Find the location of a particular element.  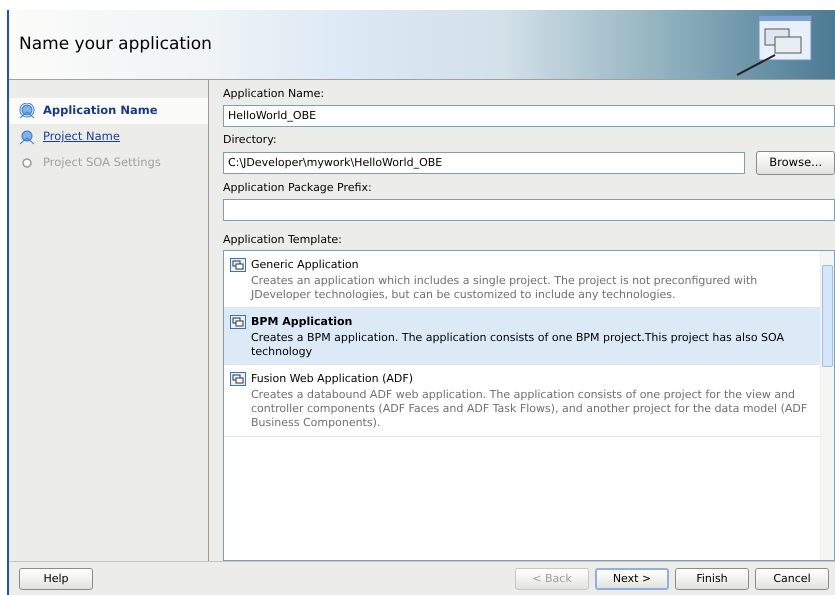

template-name: Fusion Web Application (ADF) is located at coordinates (332, 379).